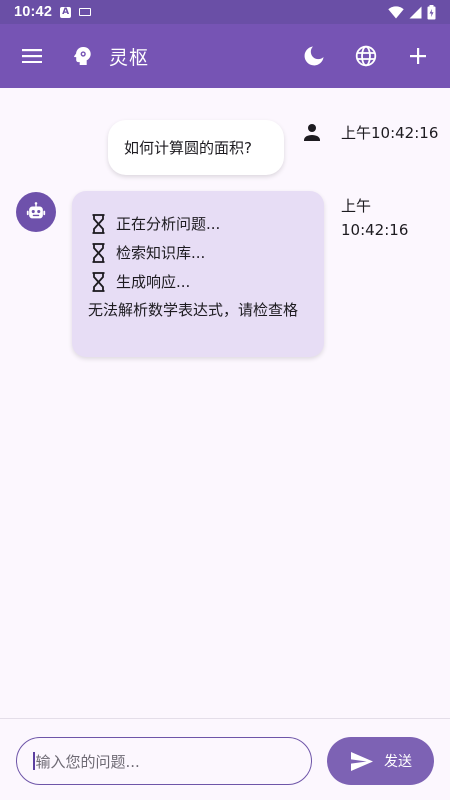 The height and width of the screenshot is (800, 450). What do you see at coordinates (362, 761) in the screenshot?
I see `send-icon` at bounding box center [362, 761].